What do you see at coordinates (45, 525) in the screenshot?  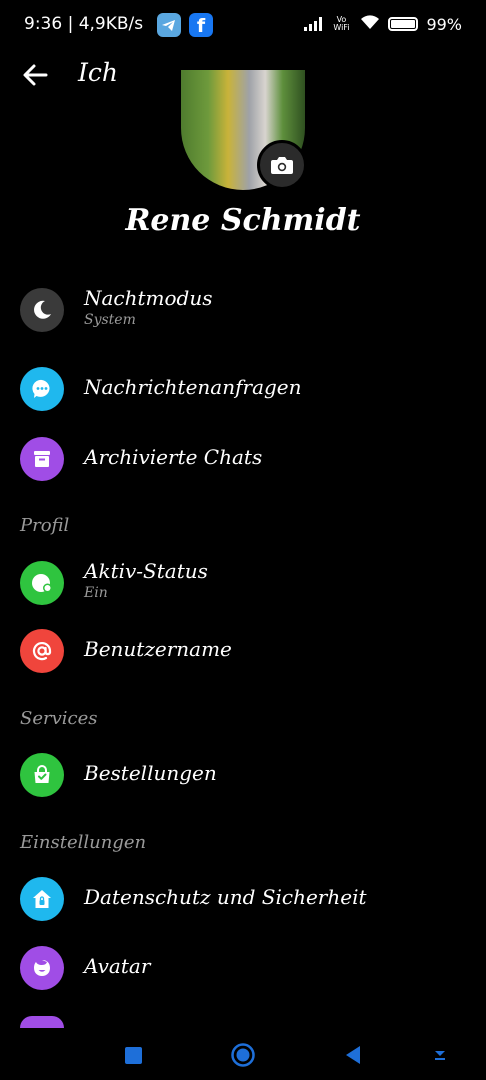 I see `section-header-profile: Profil` at bounding box center [45, 525].